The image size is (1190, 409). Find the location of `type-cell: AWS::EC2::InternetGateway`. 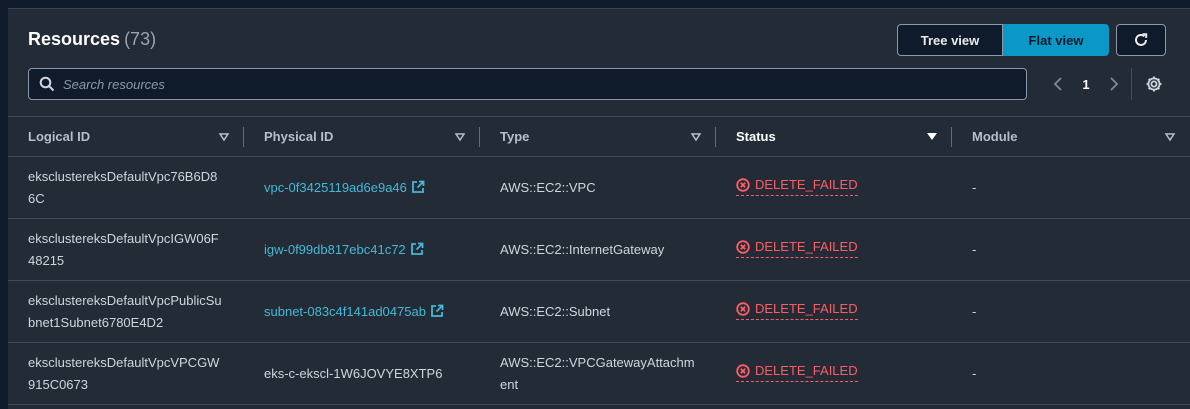

type-cell: AWS::EC2::InternetGateway is located at coordinates (582, 249).